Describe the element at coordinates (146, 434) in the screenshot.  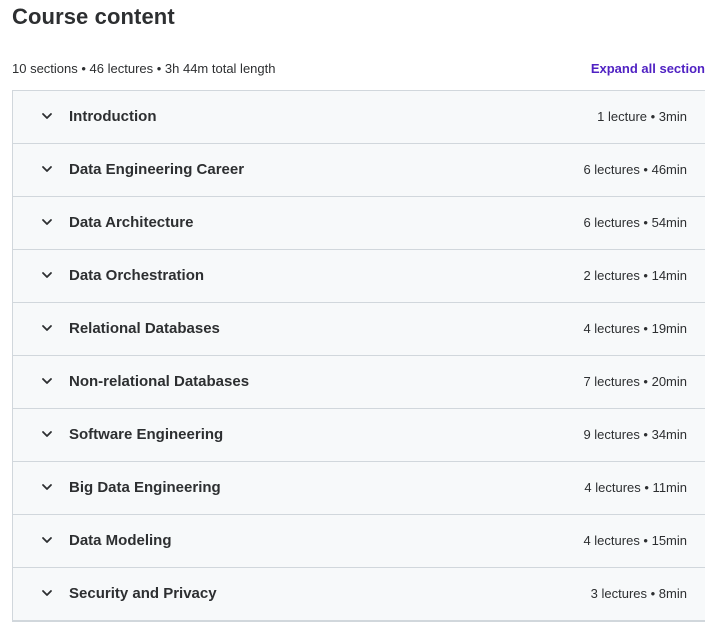
I see `section-title: Software Engineering` at that location.